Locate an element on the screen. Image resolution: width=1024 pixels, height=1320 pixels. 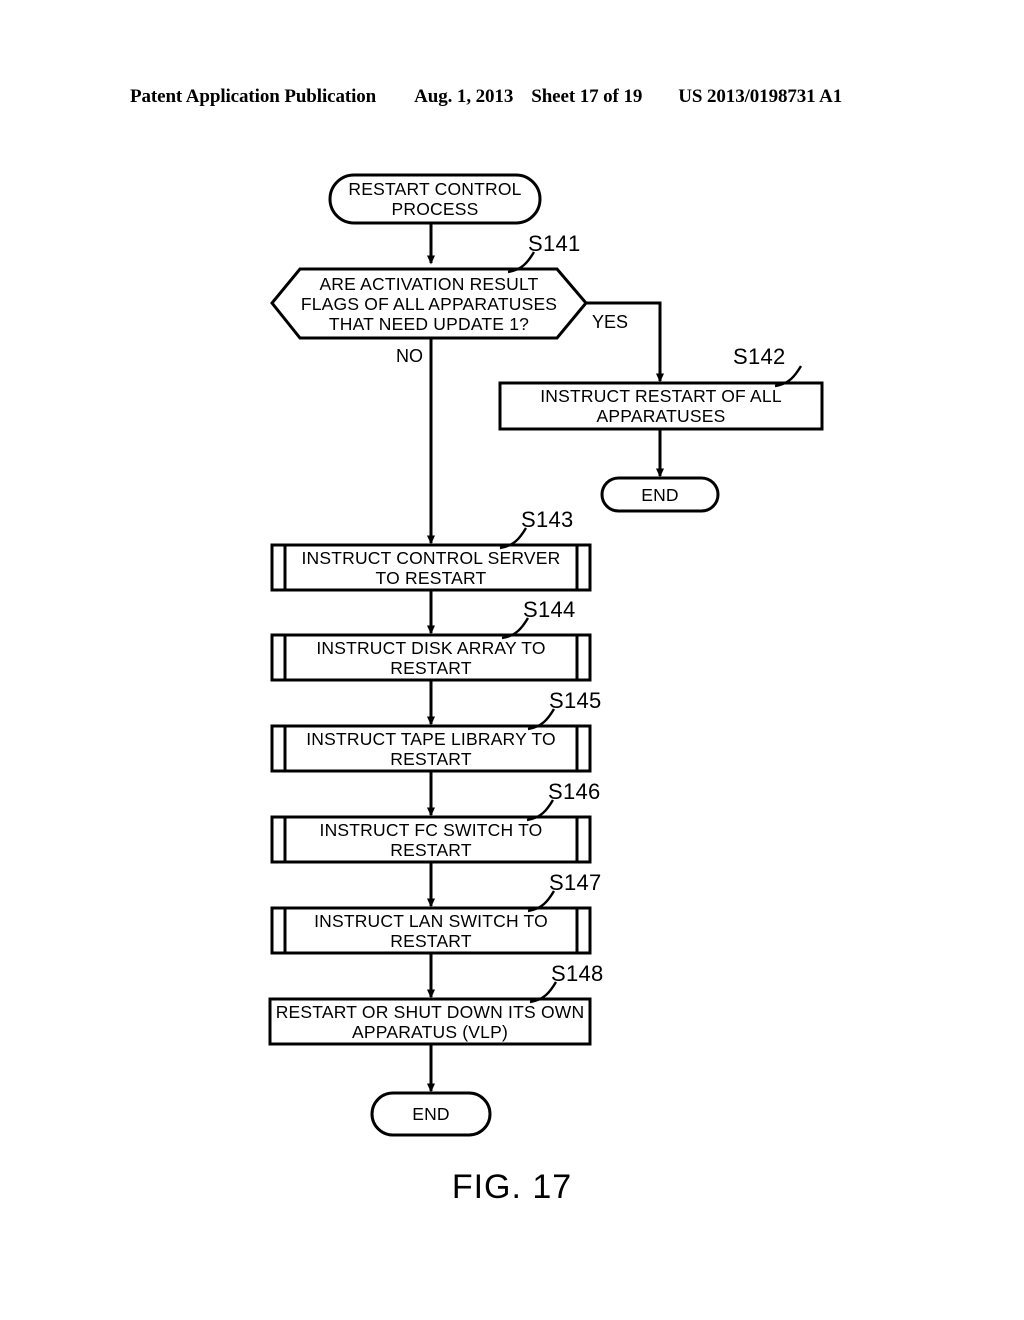
step-number-s143: S143 is located at coordinates (547, 519).